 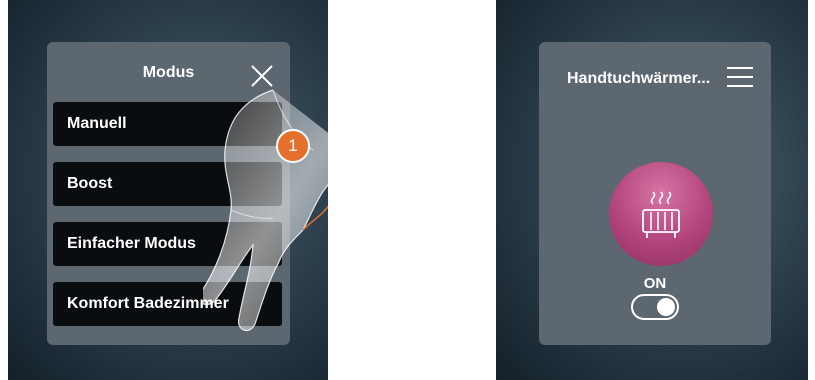 What do you see at coordinates (740, 77) in the screenshot?
I see `hamburger-menu-icon` at bounding box center [740, 77].